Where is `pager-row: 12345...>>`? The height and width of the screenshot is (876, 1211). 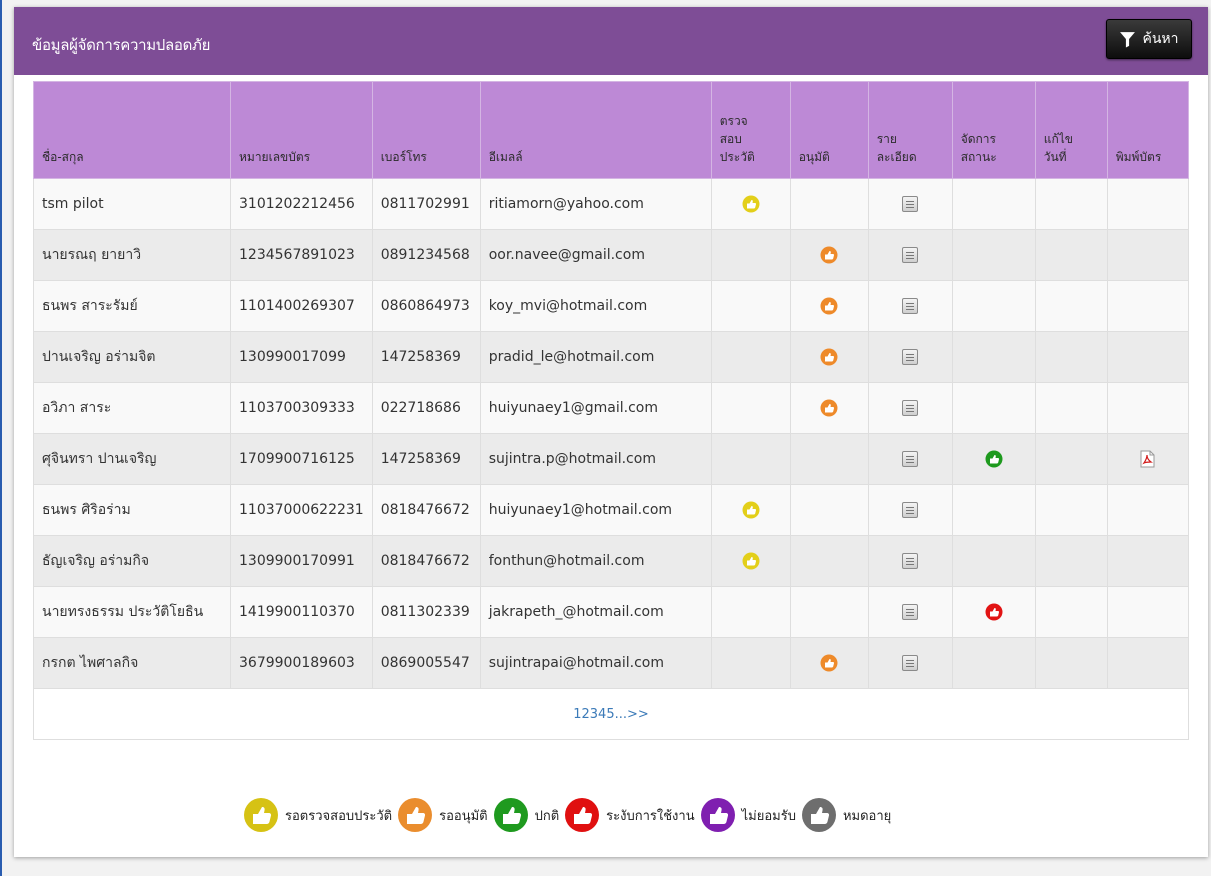
pager-row: 12345...>> is located at coordinates (611, 714).